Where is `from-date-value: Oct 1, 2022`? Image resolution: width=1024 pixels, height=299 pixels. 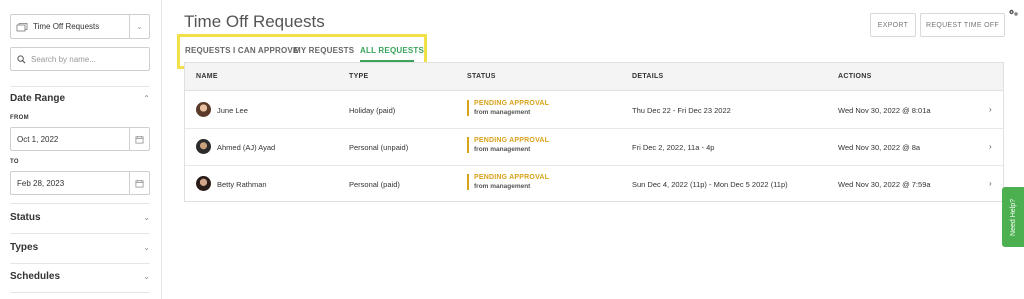
from-date-value: Oct 1, 2022 is located at coordinates (38, 139).